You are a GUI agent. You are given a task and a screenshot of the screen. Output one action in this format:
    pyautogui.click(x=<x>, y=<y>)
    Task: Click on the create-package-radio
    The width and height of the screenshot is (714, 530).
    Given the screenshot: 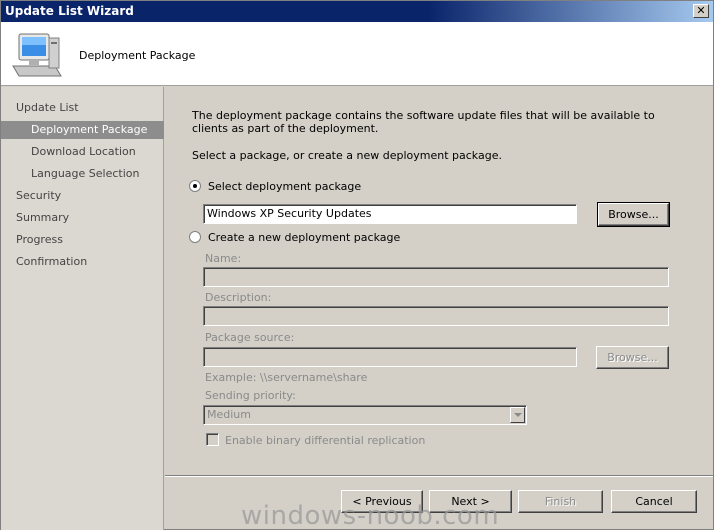 What is the action you would take?
    pyautogui.click(x=195, y=237)
    